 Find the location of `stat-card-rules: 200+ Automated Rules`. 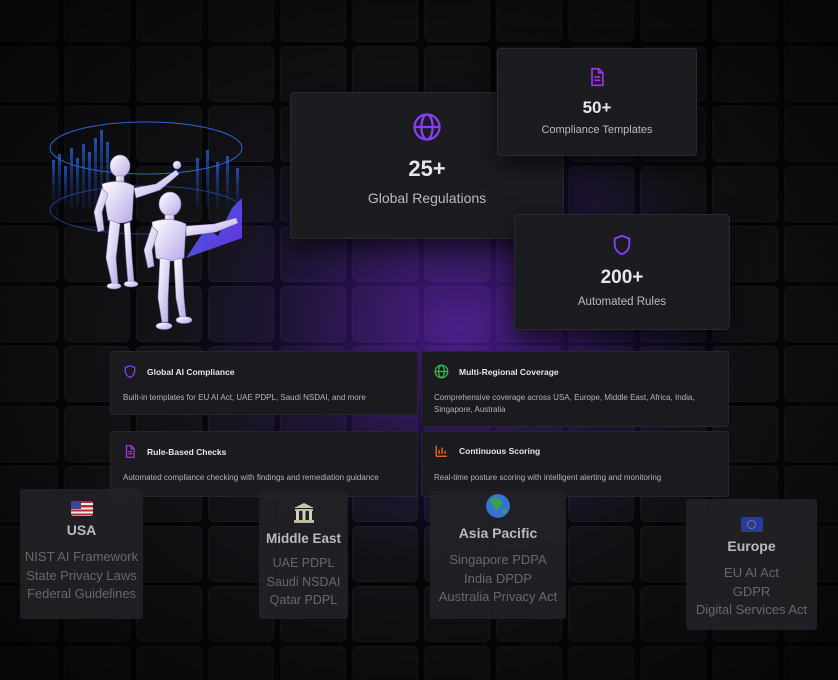

stat-card-rules: 200+ Automated Rules is located at coordinates (622, 272).